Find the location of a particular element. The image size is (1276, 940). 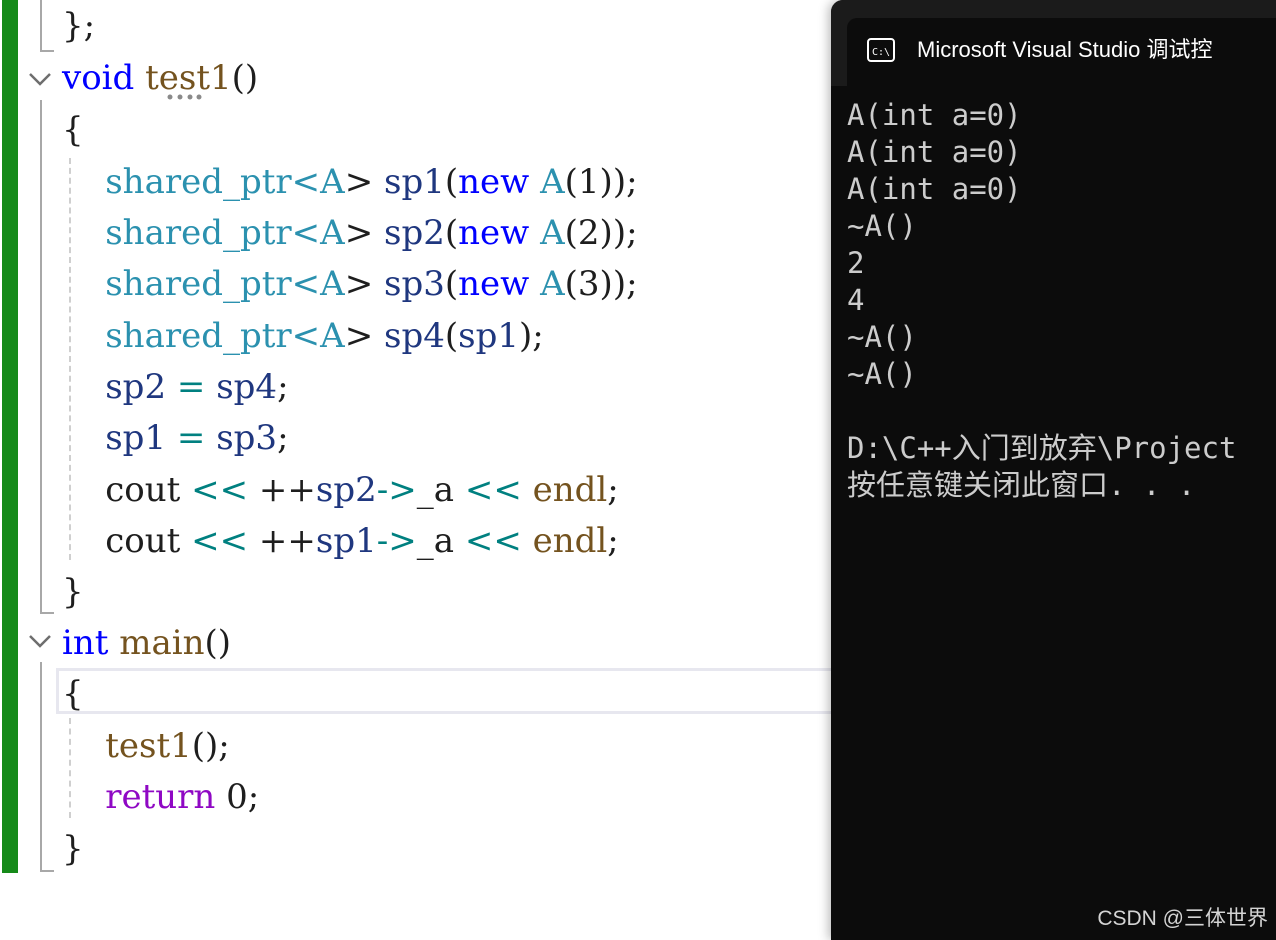

code-token: sp3 is located at coordinates (247, 438).